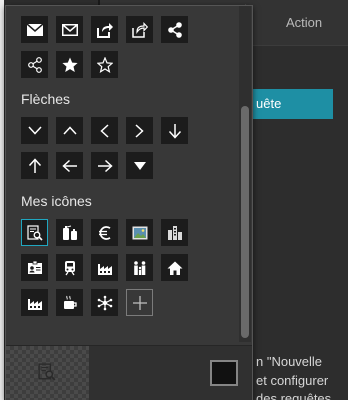 The width and height of the screenshot is (348, 400). I want to click on help-text-line-2: et configurer, so click(292, 380).